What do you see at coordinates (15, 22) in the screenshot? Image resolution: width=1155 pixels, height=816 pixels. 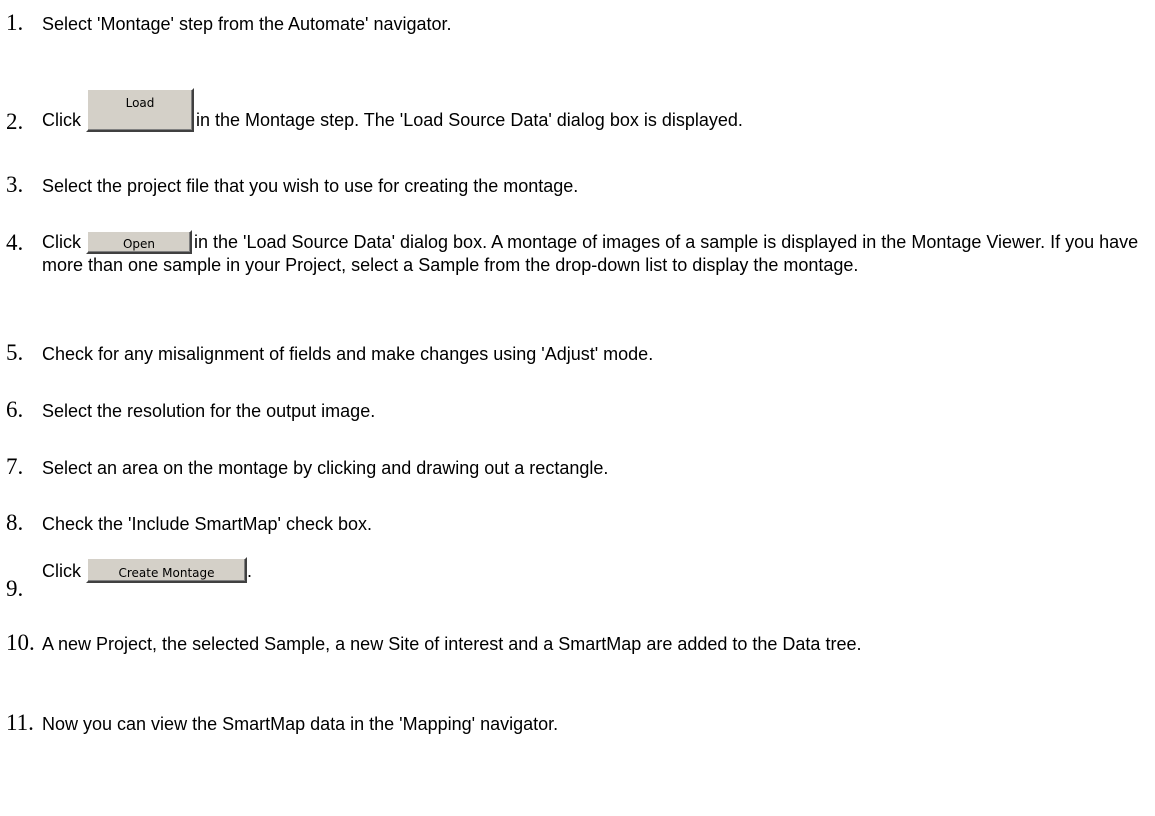 I see `step-number: 1.` at bounding box center [15, 22].